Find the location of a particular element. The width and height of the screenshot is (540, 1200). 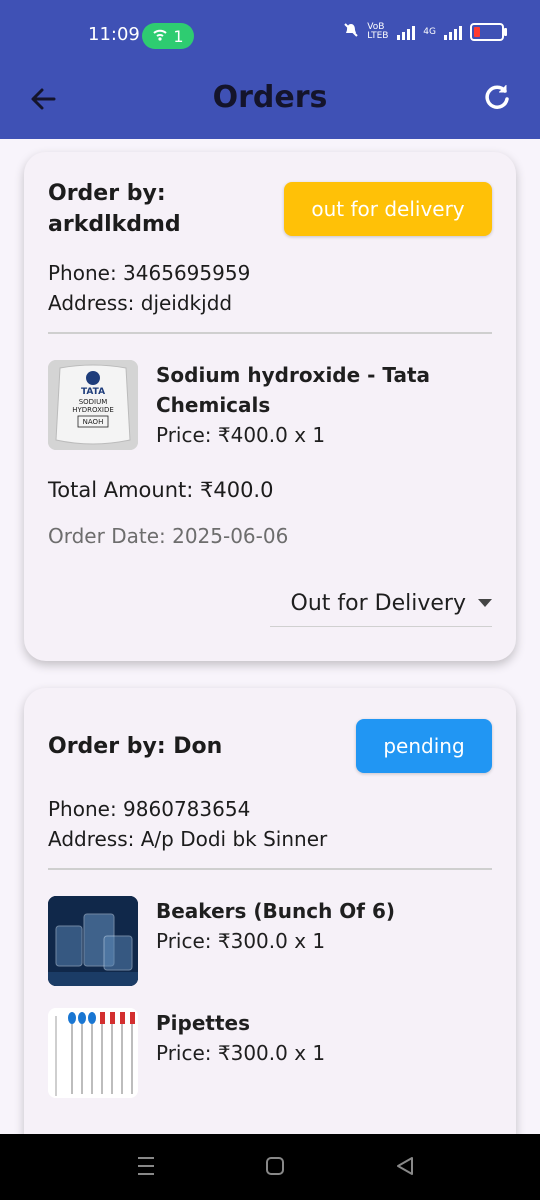

refresh-icon is located at coordinates (500, 100).